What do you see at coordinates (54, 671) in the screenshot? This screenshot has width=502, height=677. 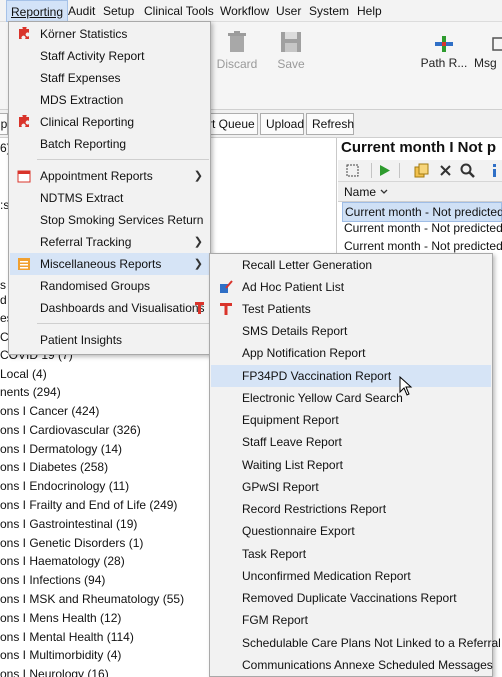 I see `tree-item: ons I Neurology (16)` at bounding box center [54, 671].